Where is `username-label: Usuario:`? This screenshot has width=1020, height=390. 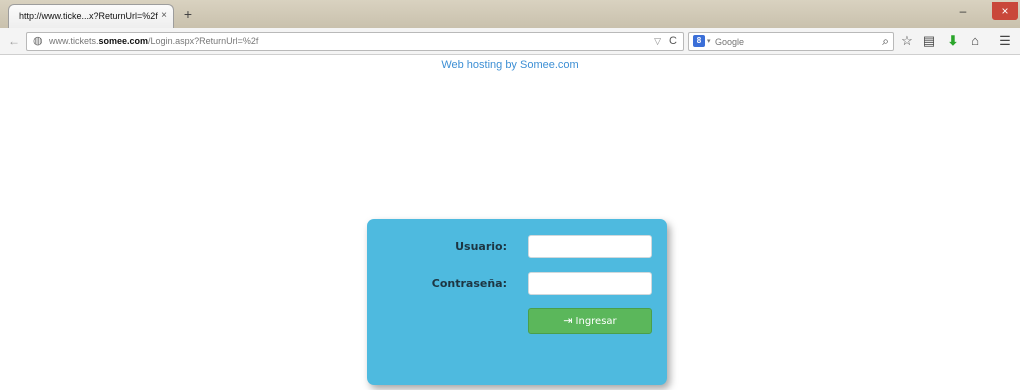 username-label: Usuario: is located at coordinates (481, 246).